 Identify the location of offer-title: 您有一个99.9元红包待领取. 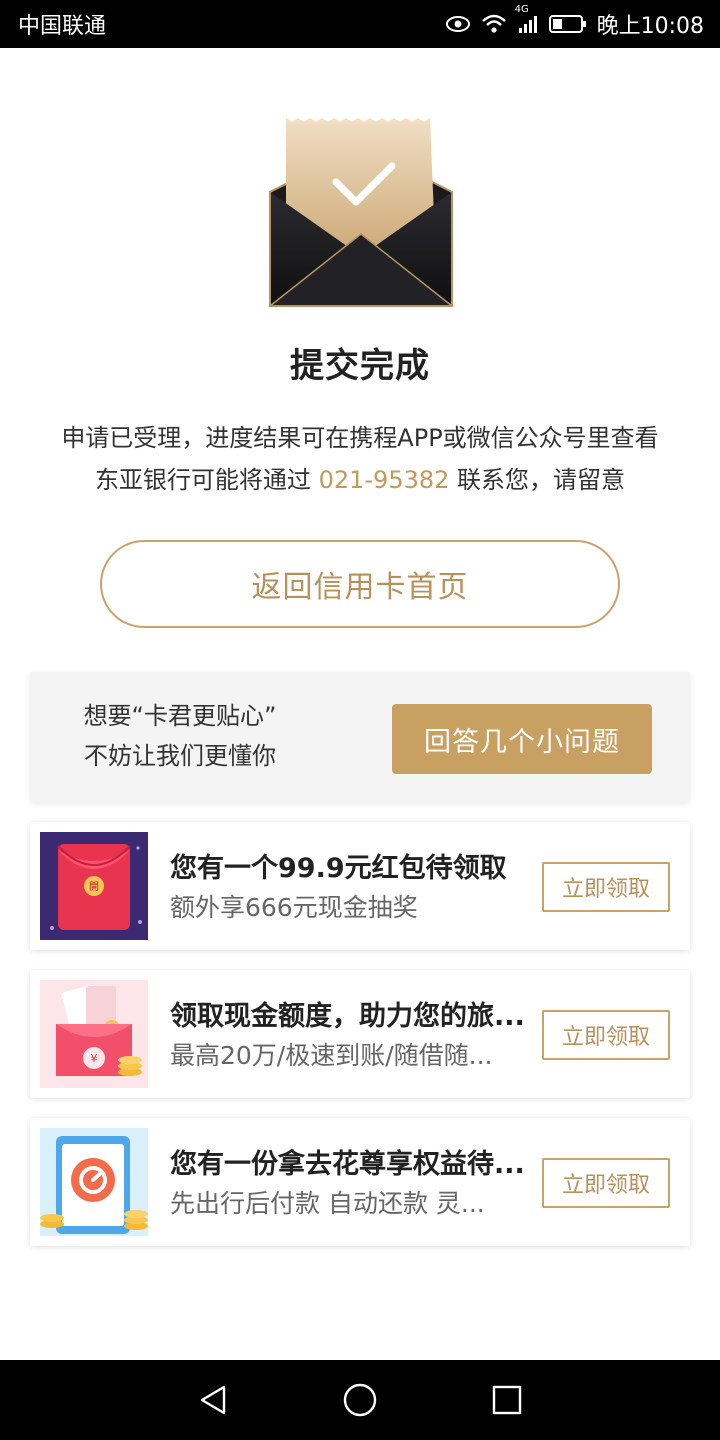
(338, 868).